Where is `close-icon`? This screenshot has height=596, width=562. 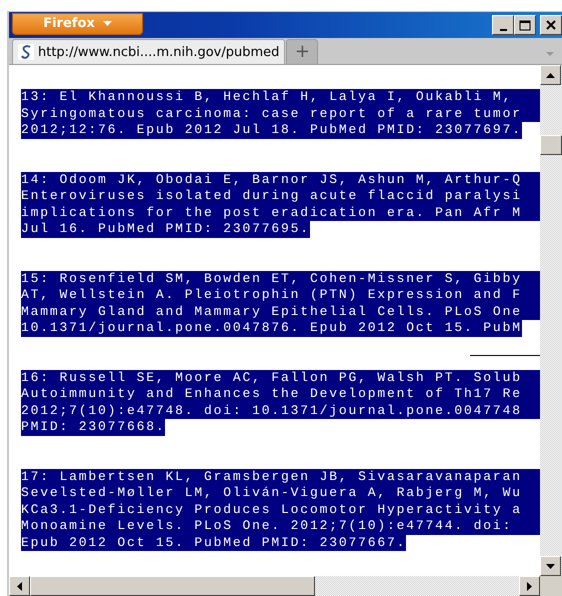 close-icon is located at coordinates (551, 25).